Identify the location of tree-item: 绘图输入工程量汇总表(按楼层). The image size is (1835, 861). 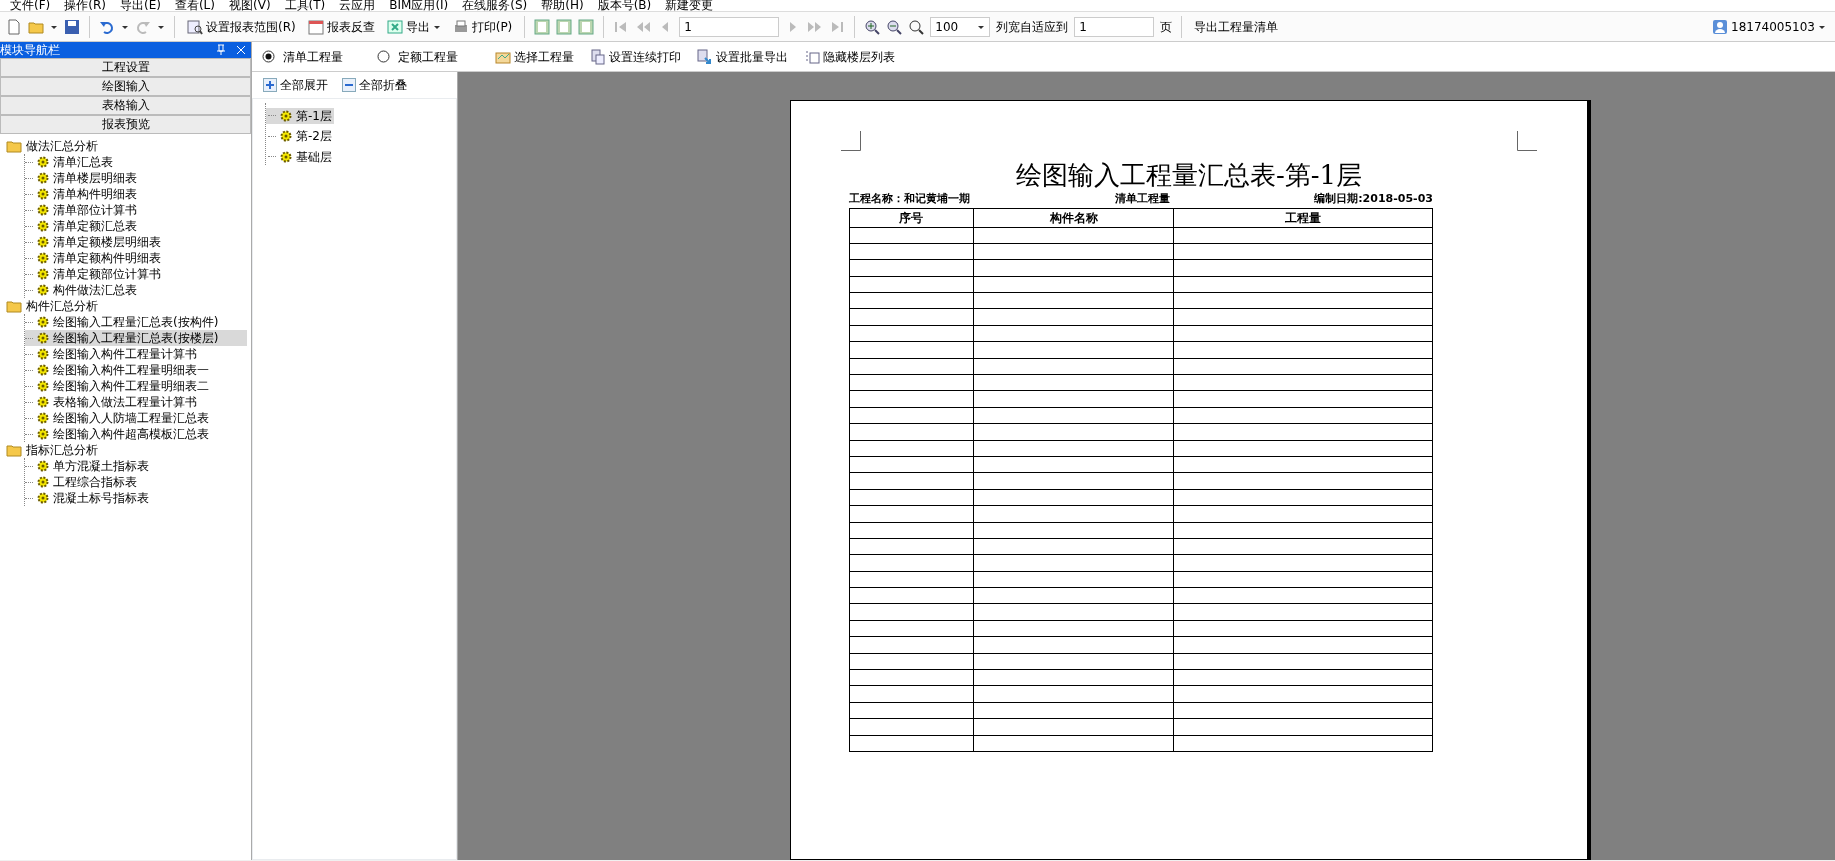
(136, 338).